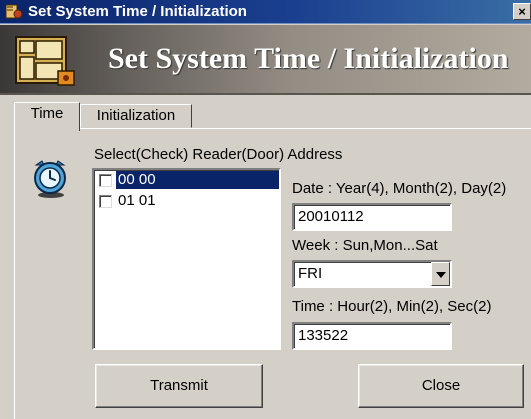 This screenshot has width=531, height=419. I want to click on tab-time: Time, so click(47, 116).